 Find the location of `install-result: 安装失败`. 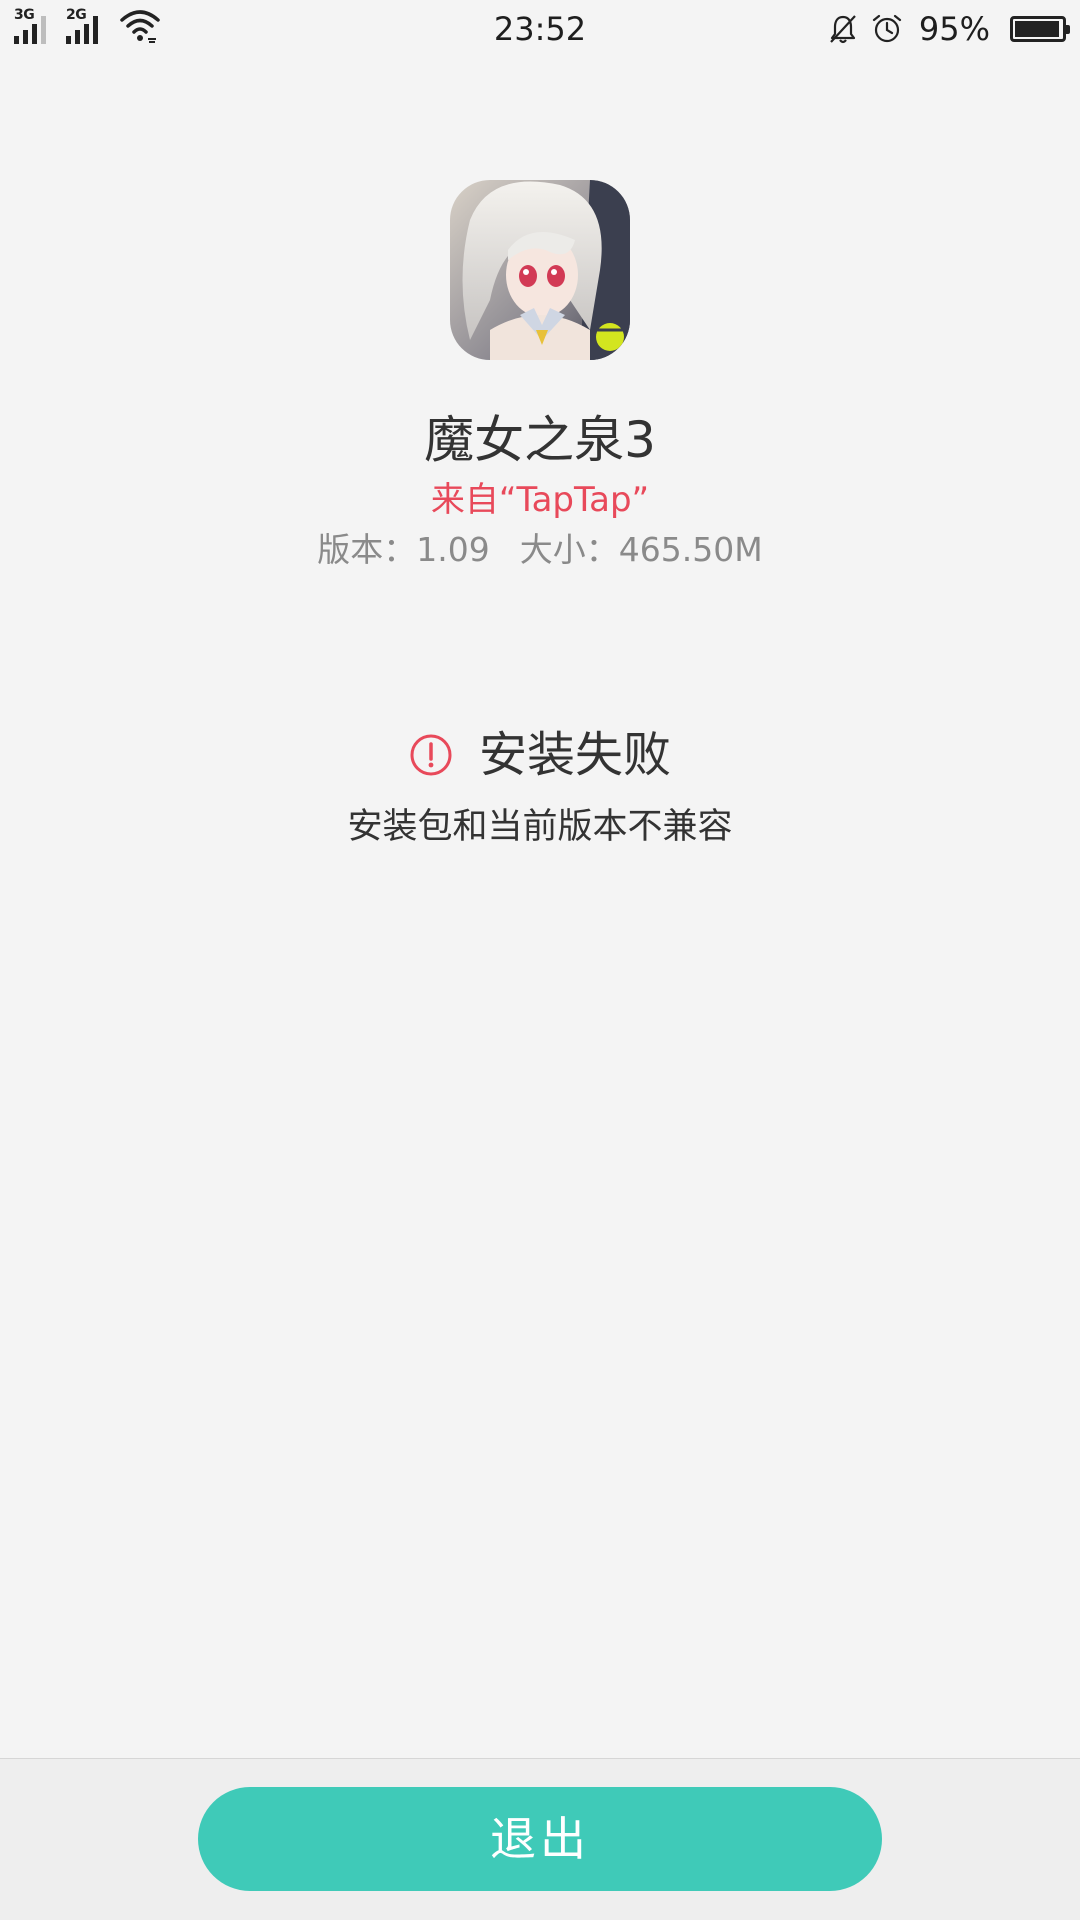

install-result: 安装失败 is located at coordinates (540, 755).